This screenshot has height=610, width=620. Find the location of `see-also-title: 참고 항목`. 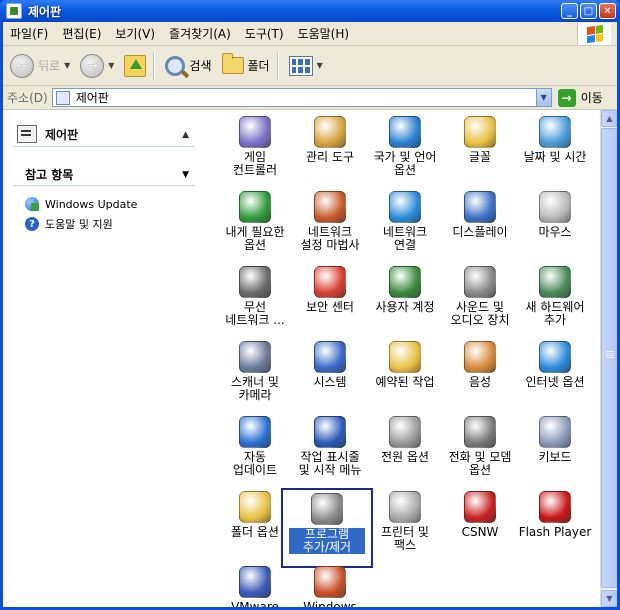

see-also-title: 참고 항목 is located at coordinates (49, 175).